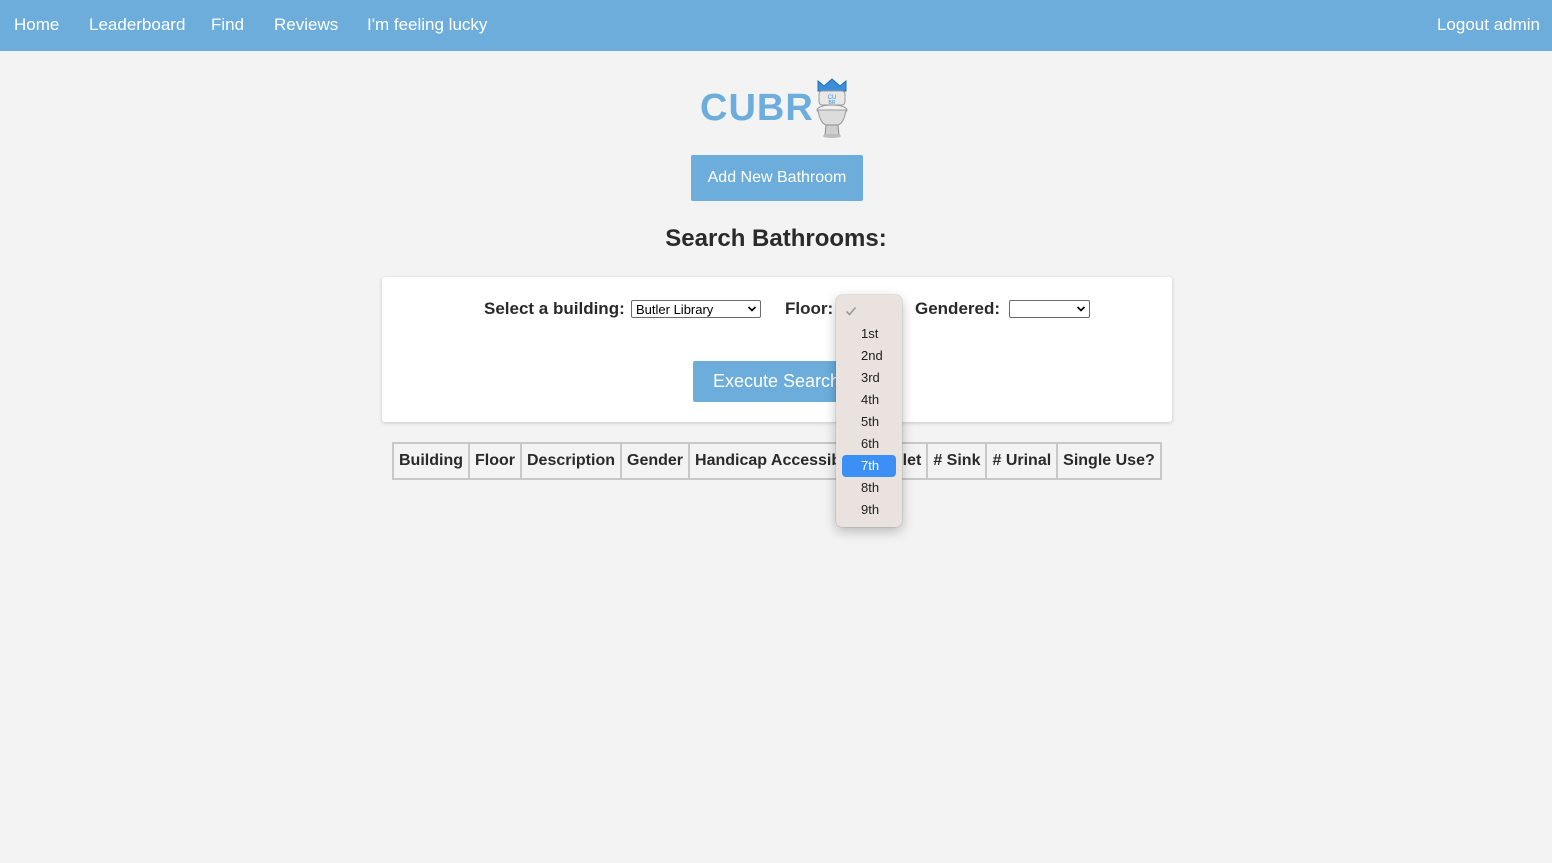 The height and width of the screenshot is (863, 1552). I want to click on gendered-select, so click(1049, 309).